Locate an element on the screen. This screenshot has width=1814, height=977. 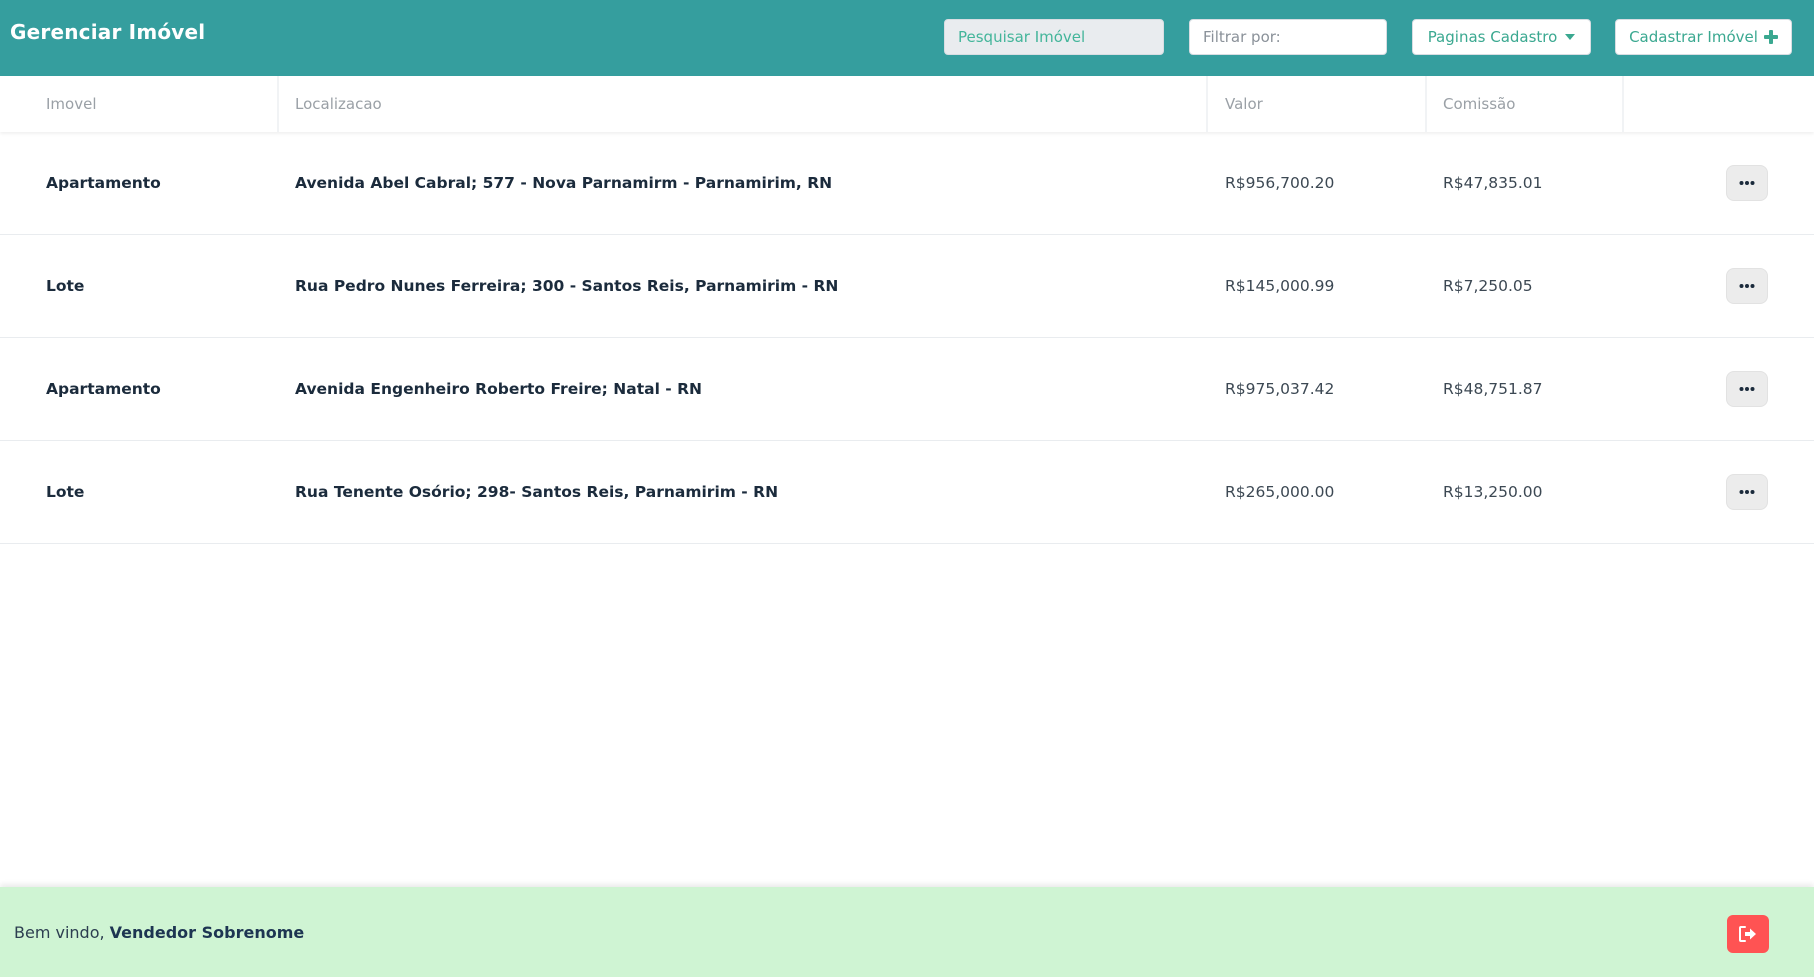
sign-out-icon is located at coordinates (1747, 934).